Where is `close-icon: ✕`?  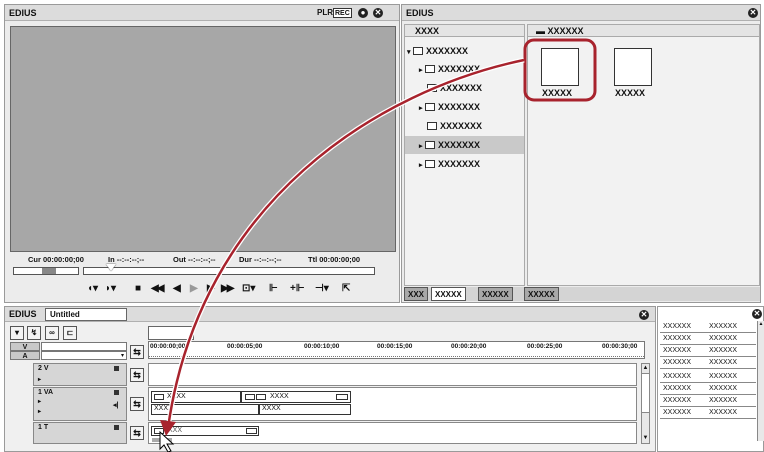 close-icon: ✕ is located at coordinates (378, 13).